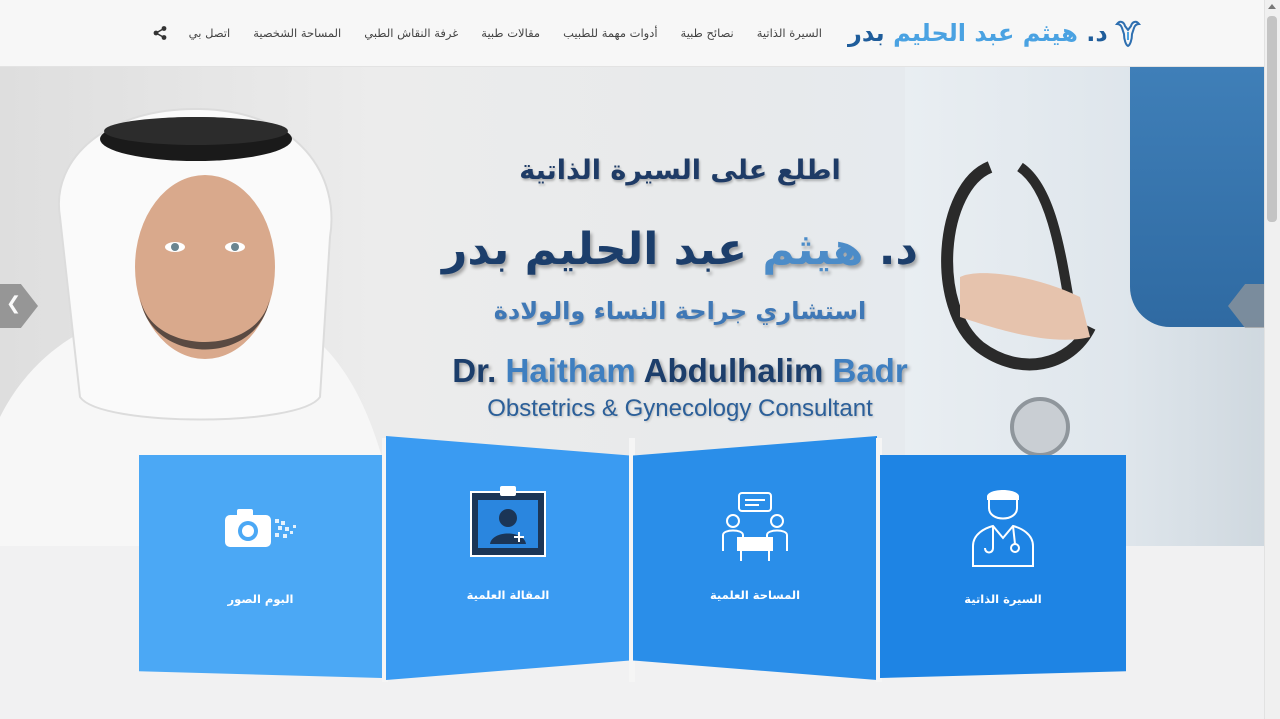  What do you see at coordinates (1127, 34) in the screenshot?
I see `uterus-logo-icon` at bounding box center [1127, 34].